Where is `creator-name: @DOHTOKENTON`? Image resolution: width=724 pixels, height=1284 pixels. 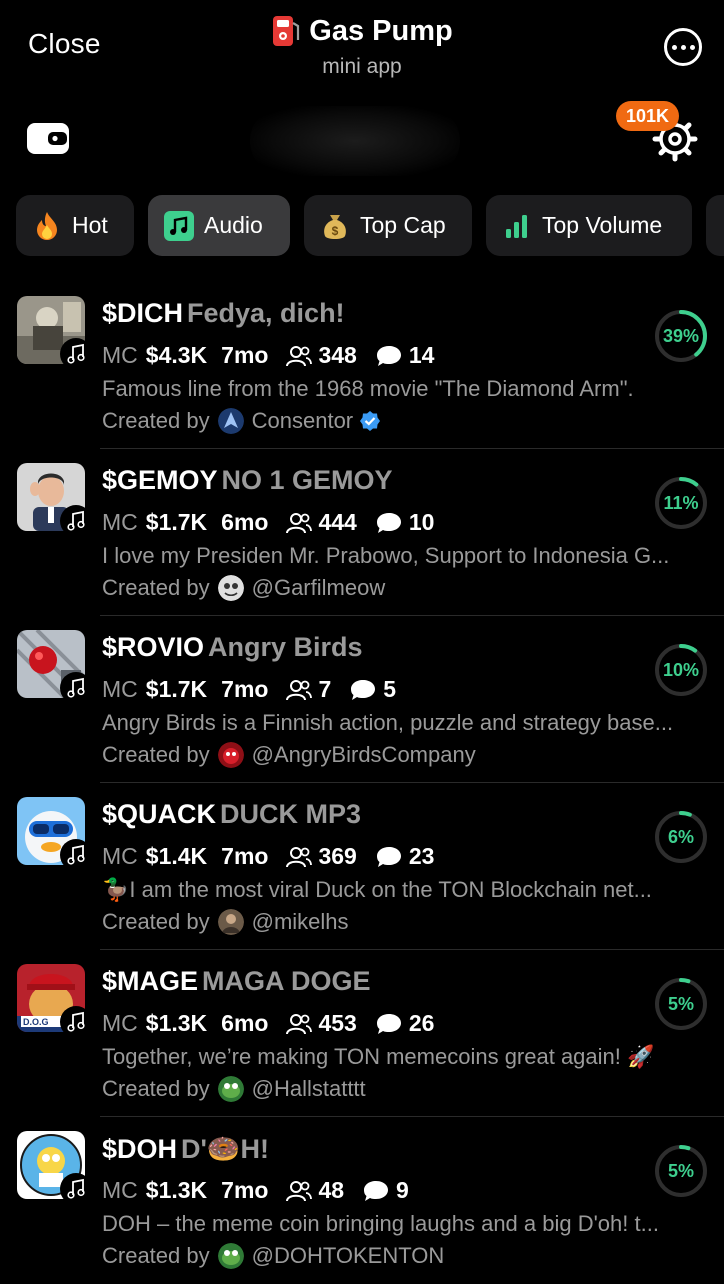
creator-name: @DOHTOKENTON is located at coordinates (348, 1255).